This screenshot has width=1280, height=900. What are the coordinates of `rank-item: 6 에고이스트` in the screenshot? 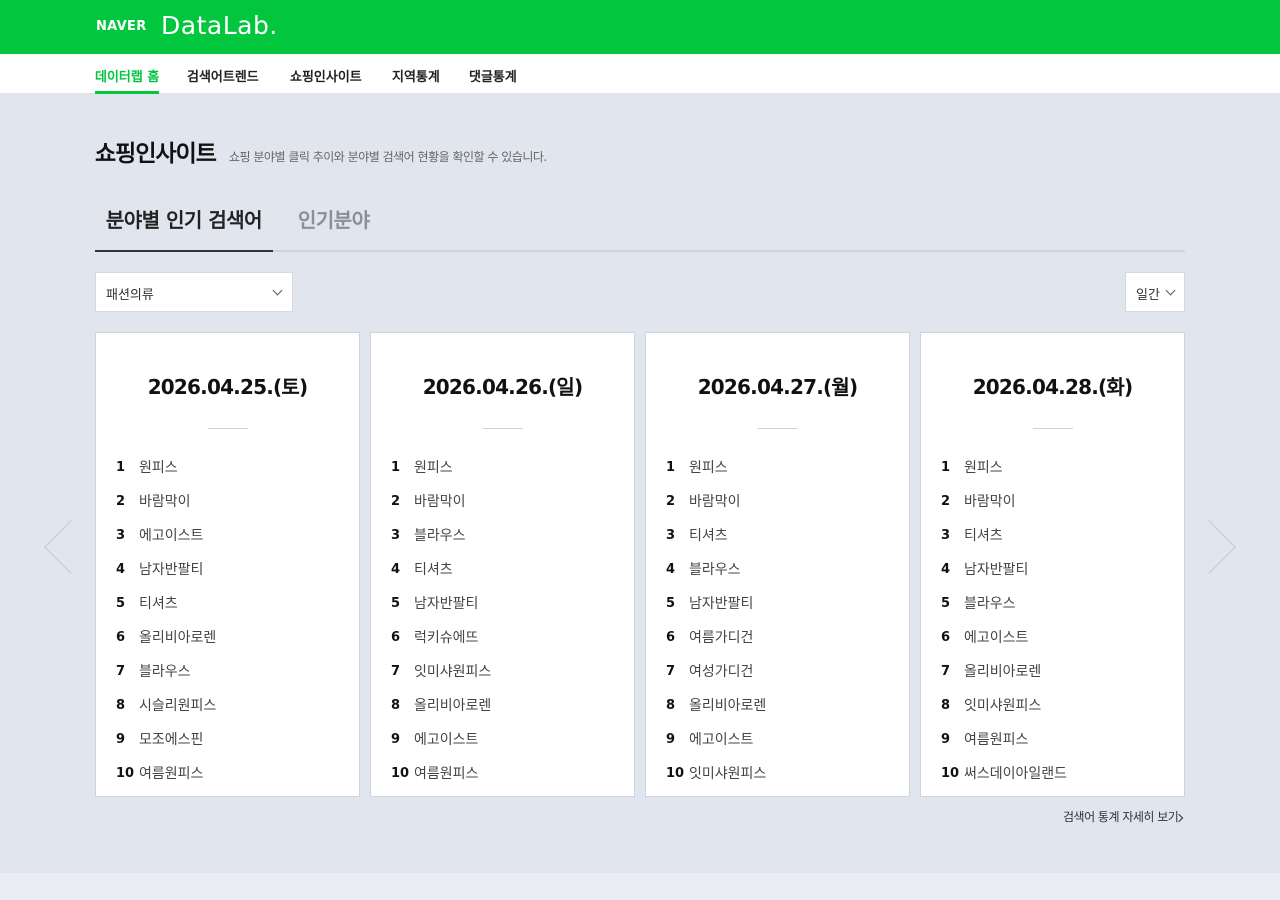 It's located at (1004, 637).